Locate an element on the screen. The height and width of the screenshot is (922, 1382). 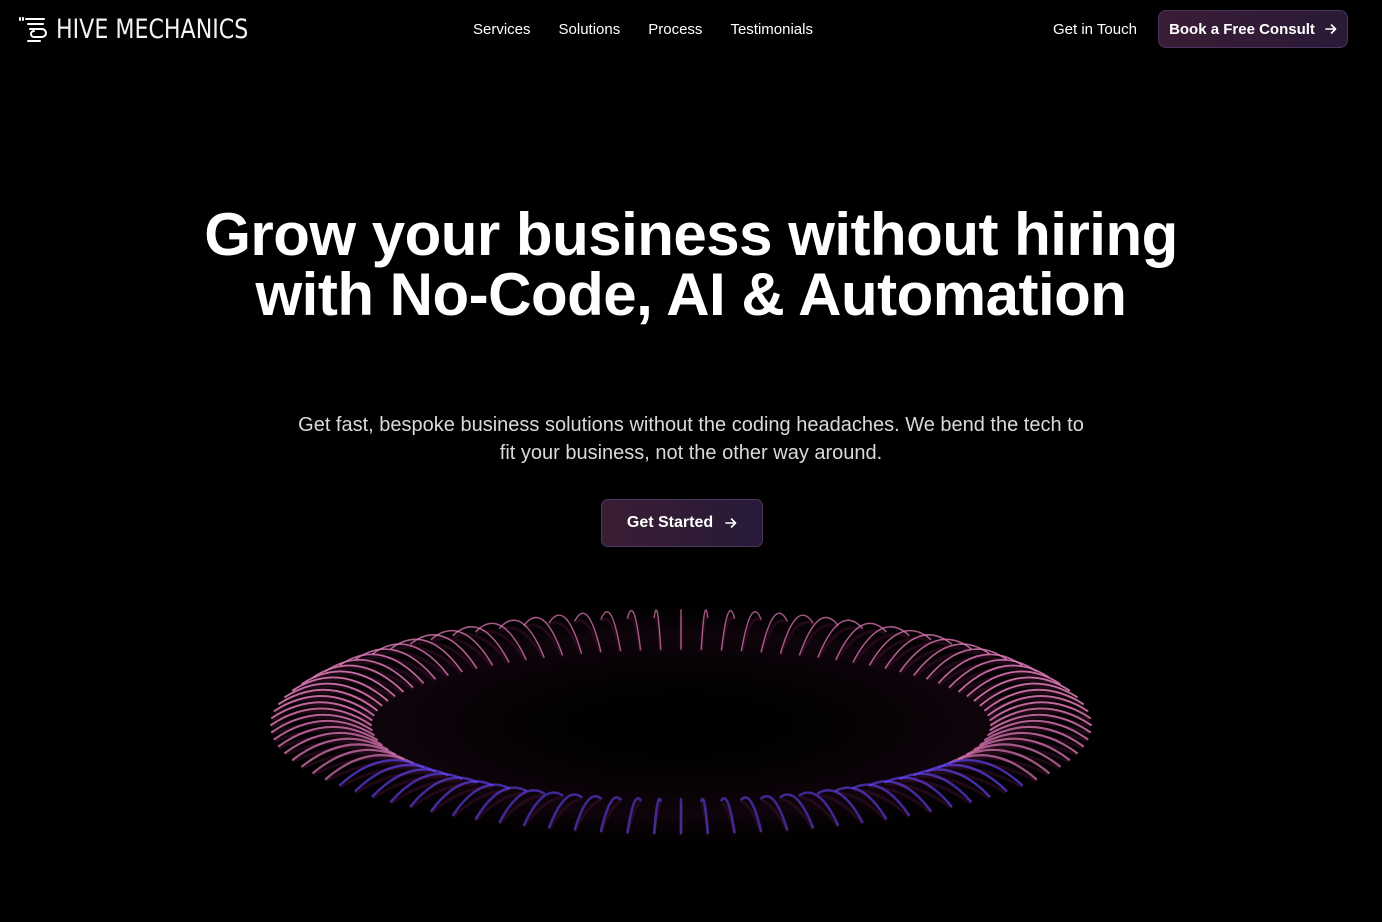
brand-logo: HIVE MECHANICS is located at coordinates (154, 29).